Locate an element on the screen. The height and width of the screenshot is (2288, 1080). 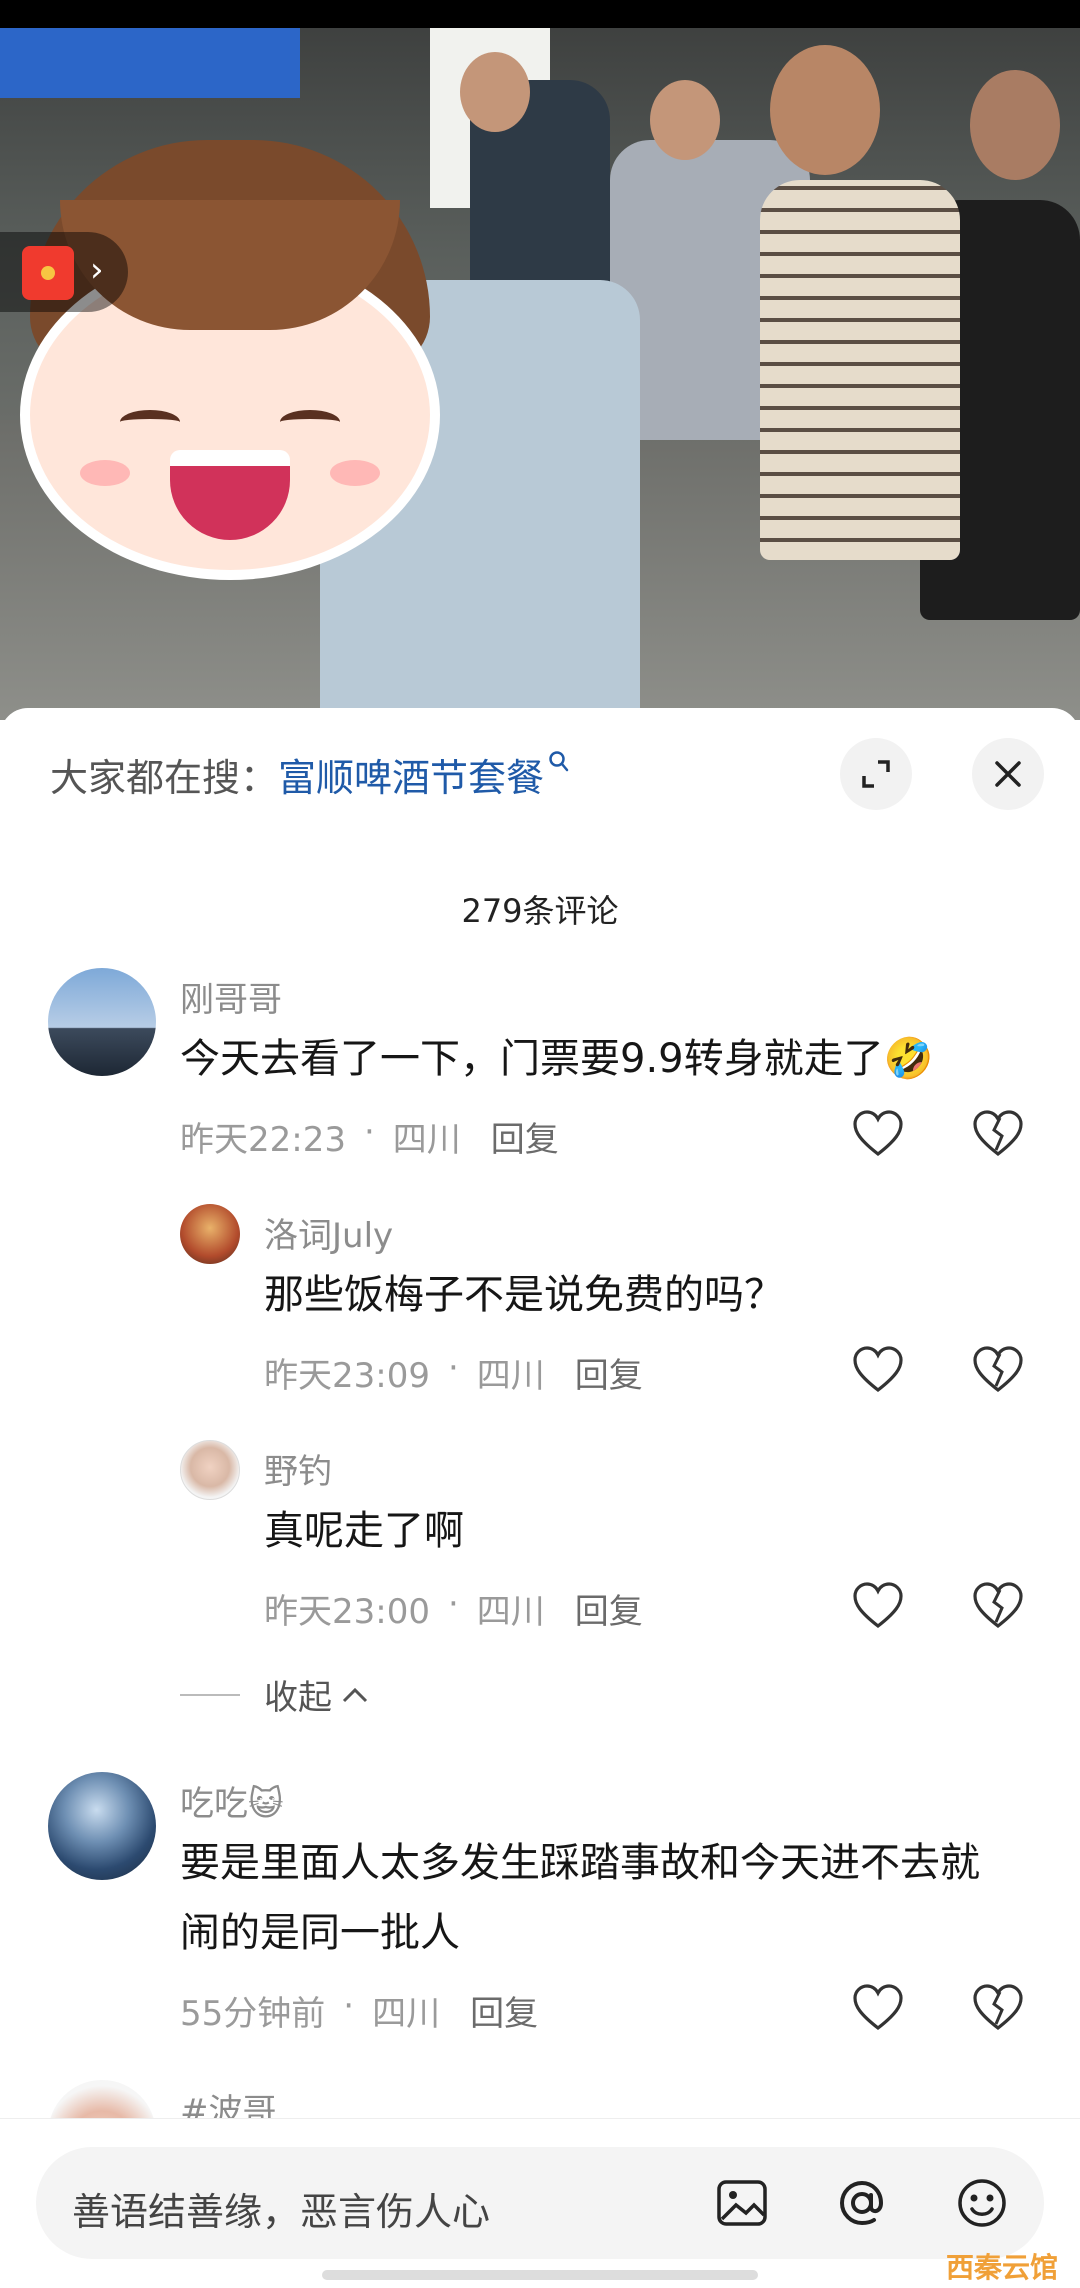
reply-username: 洛词July is located at coordinates (328, 1232).